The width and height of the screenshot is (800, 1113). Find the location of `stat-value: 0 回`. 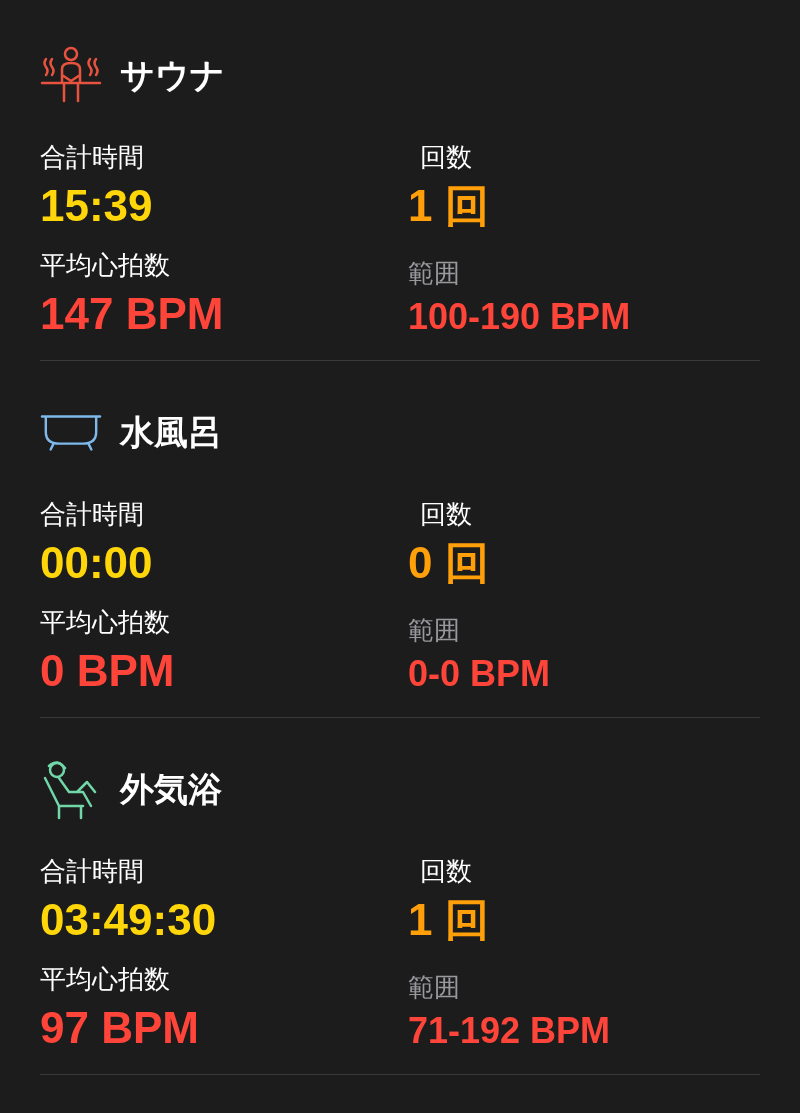

stat-value: 0 回 is located at coordinates (449, 563).